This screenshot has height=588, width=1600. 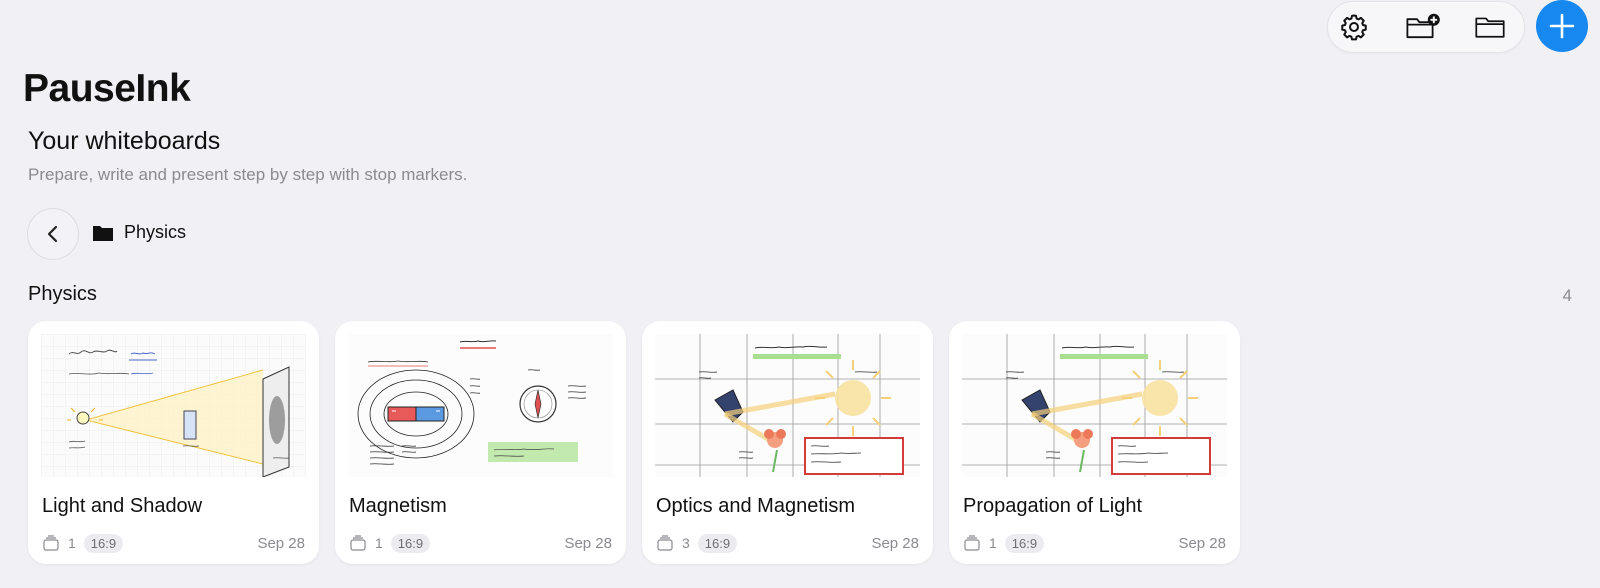 What do you see at coordinates (686, 543) in the screenshot?
I see `page-count: 3` at bounding box center [686, 543].